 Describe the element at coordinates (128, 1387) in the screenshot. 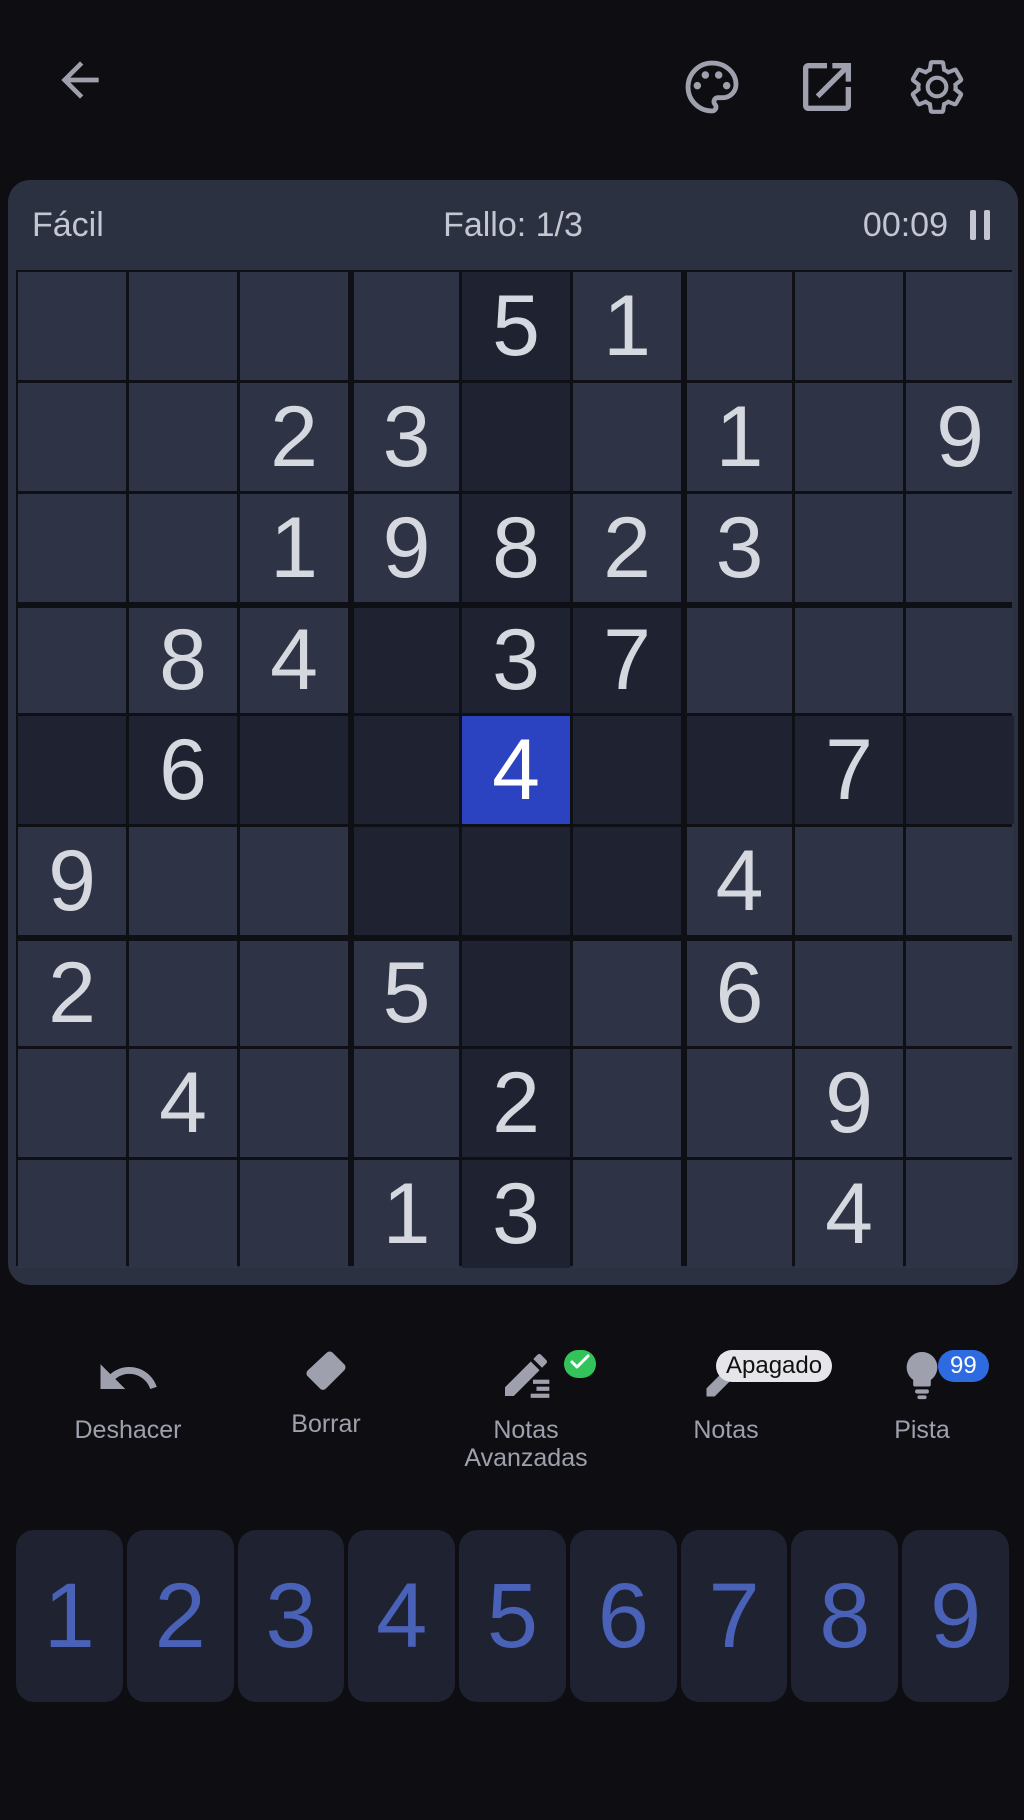

I see `undo-button: Deshacer` at that location.